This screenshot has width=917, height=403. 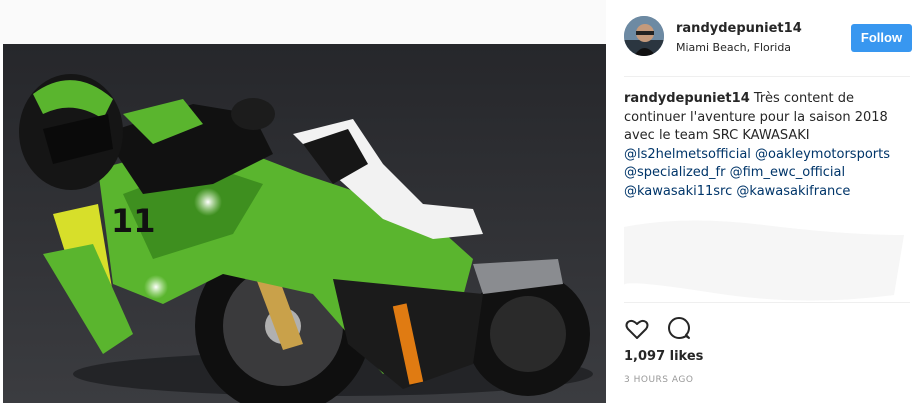 What do you see at coordinates (687, 154) in the screenshot?
I see `mention-link: @ls2helmetsofficial` at bounding box center [687, 154].